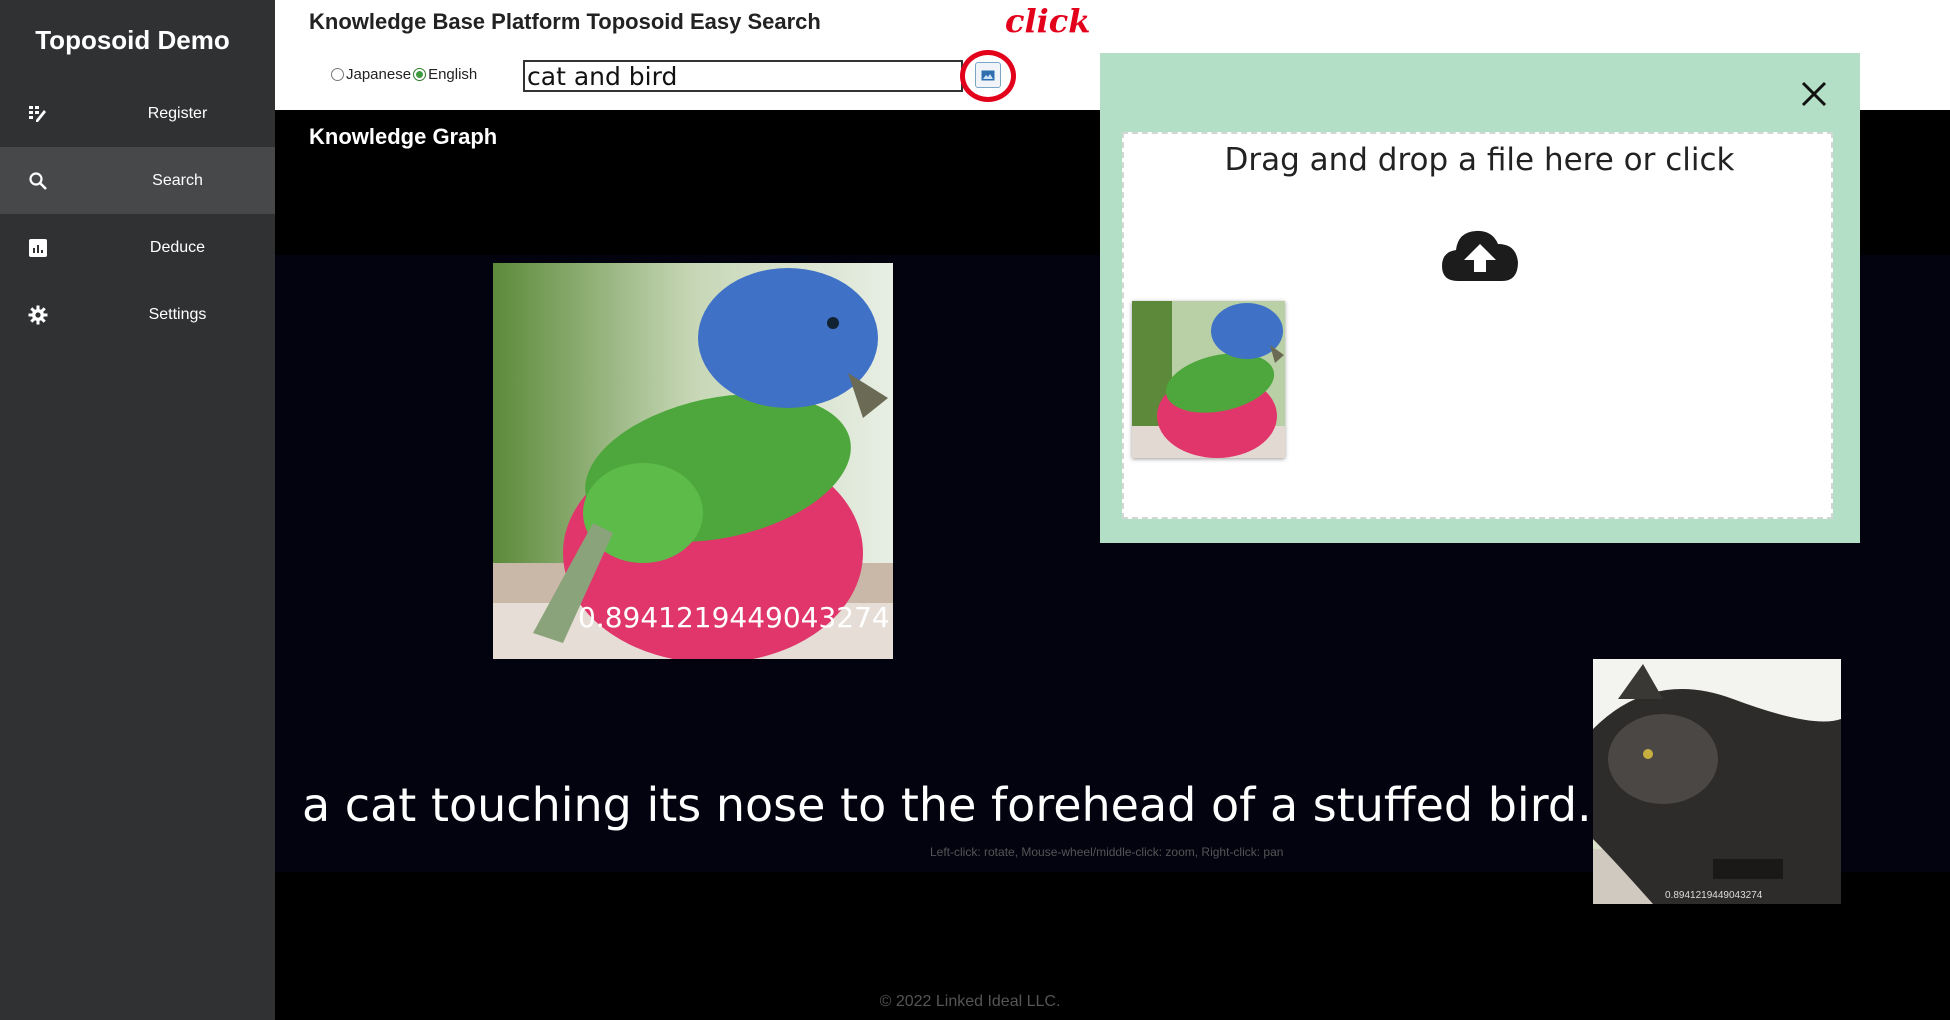 The image size is (1950, 1020). What do you see at coordinates (38, 180) in the screenshot?
I see `search-icon` at bounding box center [38, 180].